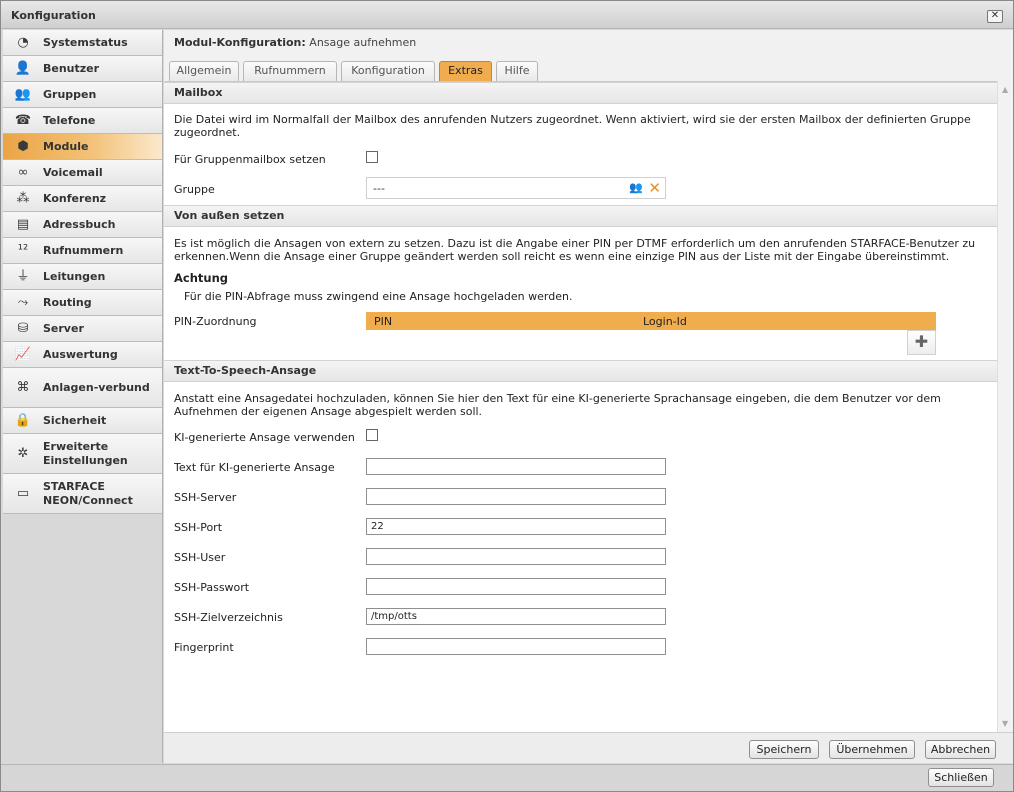 The height and width of the screenshot is (792, 1014). I want to click on tab-hilfe: Hilfe, so click(517, 71).